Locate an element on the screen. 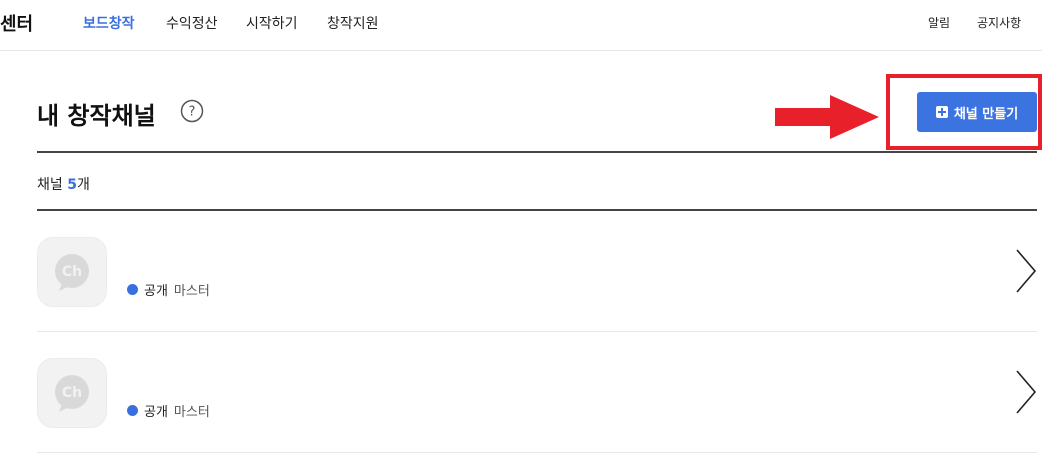 The height and width of the screenshot is (453, 1042). divider is located at coordinates (537, 152).